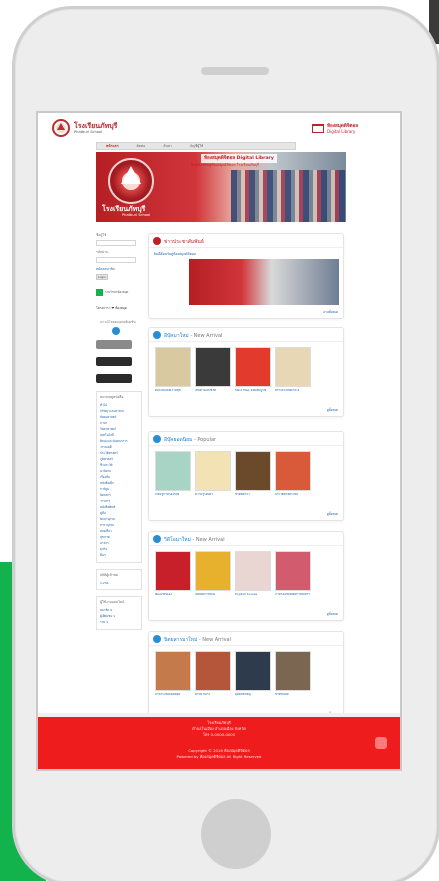 The height and width of the screenshot is (881, 439). I want to click on book-item: เส้นทางแห่งชีวิต, so click(213, 372).